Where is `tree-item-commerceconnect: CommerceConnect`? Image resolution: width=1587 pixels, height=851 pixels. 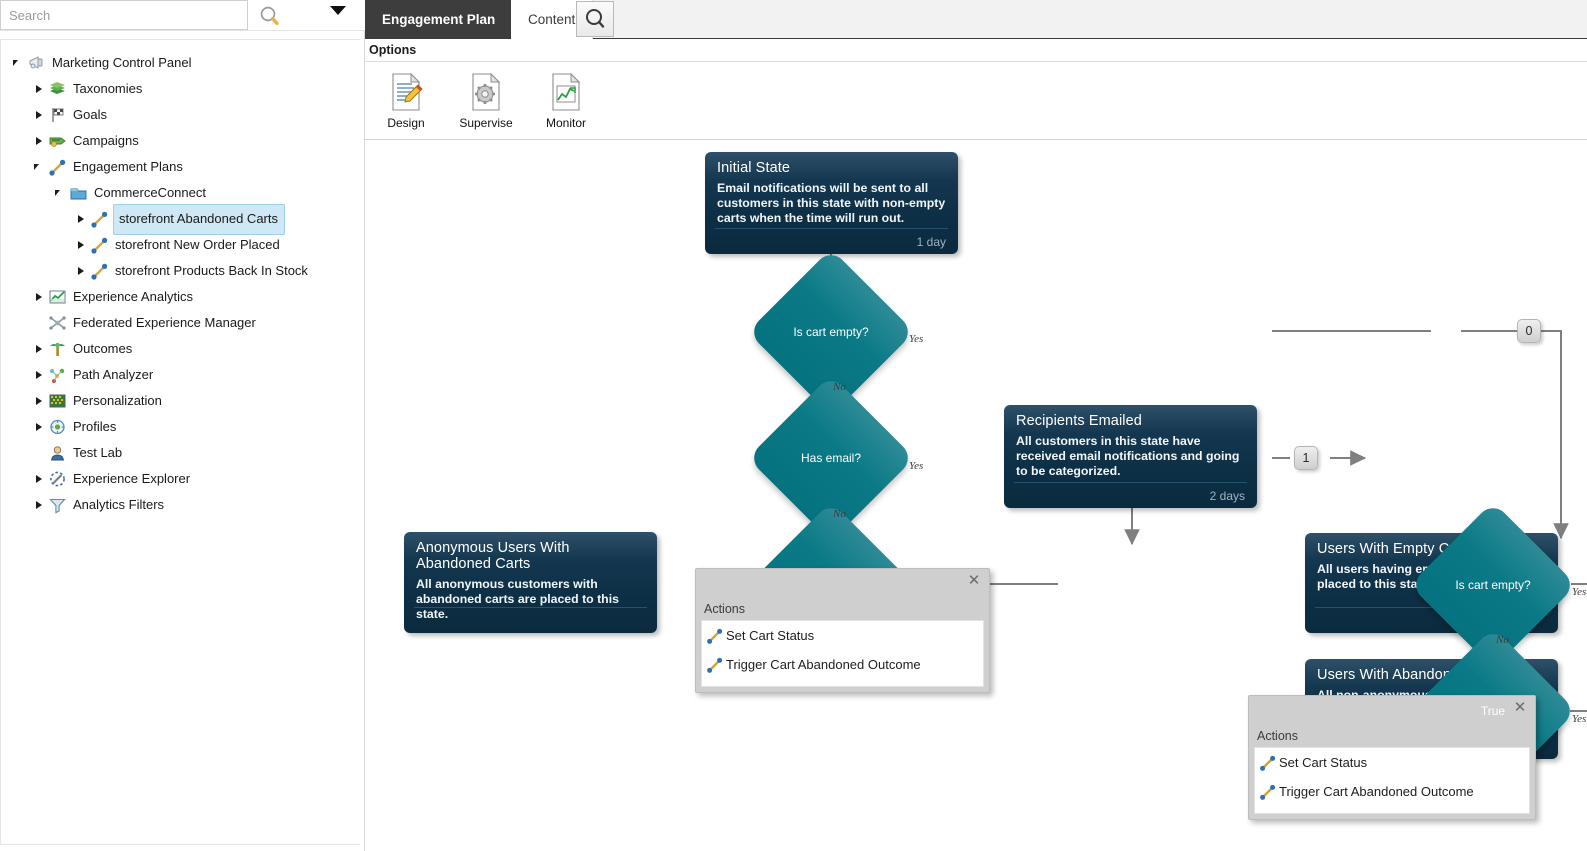 tree-item-commerceconnect: CommerceConnect is located at coordinates (180, 193).